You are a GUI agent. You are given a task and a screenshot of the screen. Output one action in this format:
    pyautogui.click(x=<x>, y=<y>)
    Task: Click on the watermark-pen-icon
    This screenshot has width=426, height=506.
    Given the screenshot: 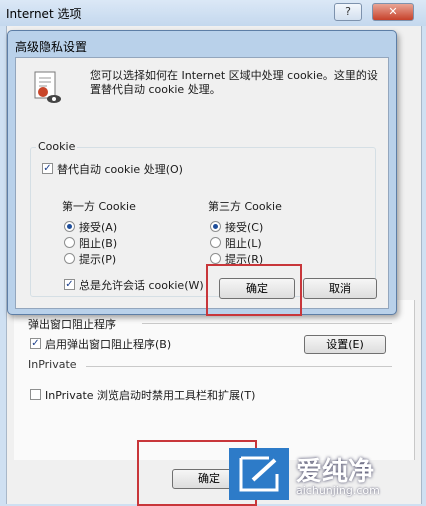 What is the action you would take?
    pyautogui.click(x=259, y=474)
    